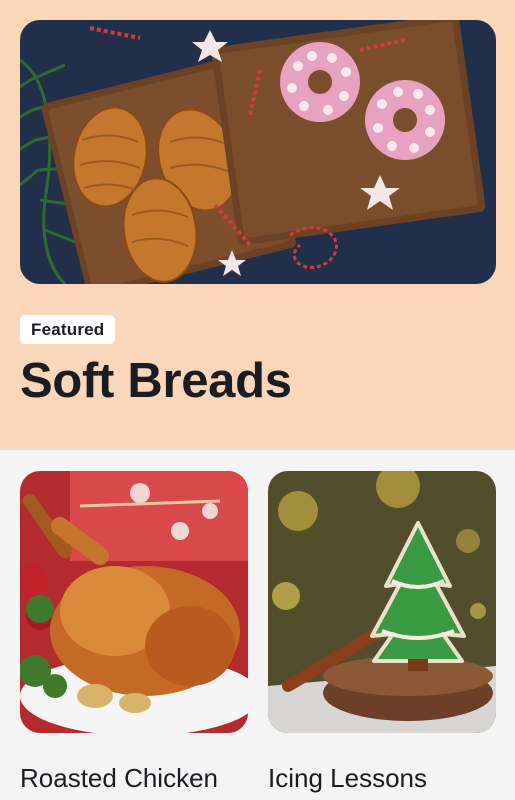 This screenshot has width=515, height=800. I want to click on card-label-roasted-chicken: Roasted Chicken, so click(119, 778).